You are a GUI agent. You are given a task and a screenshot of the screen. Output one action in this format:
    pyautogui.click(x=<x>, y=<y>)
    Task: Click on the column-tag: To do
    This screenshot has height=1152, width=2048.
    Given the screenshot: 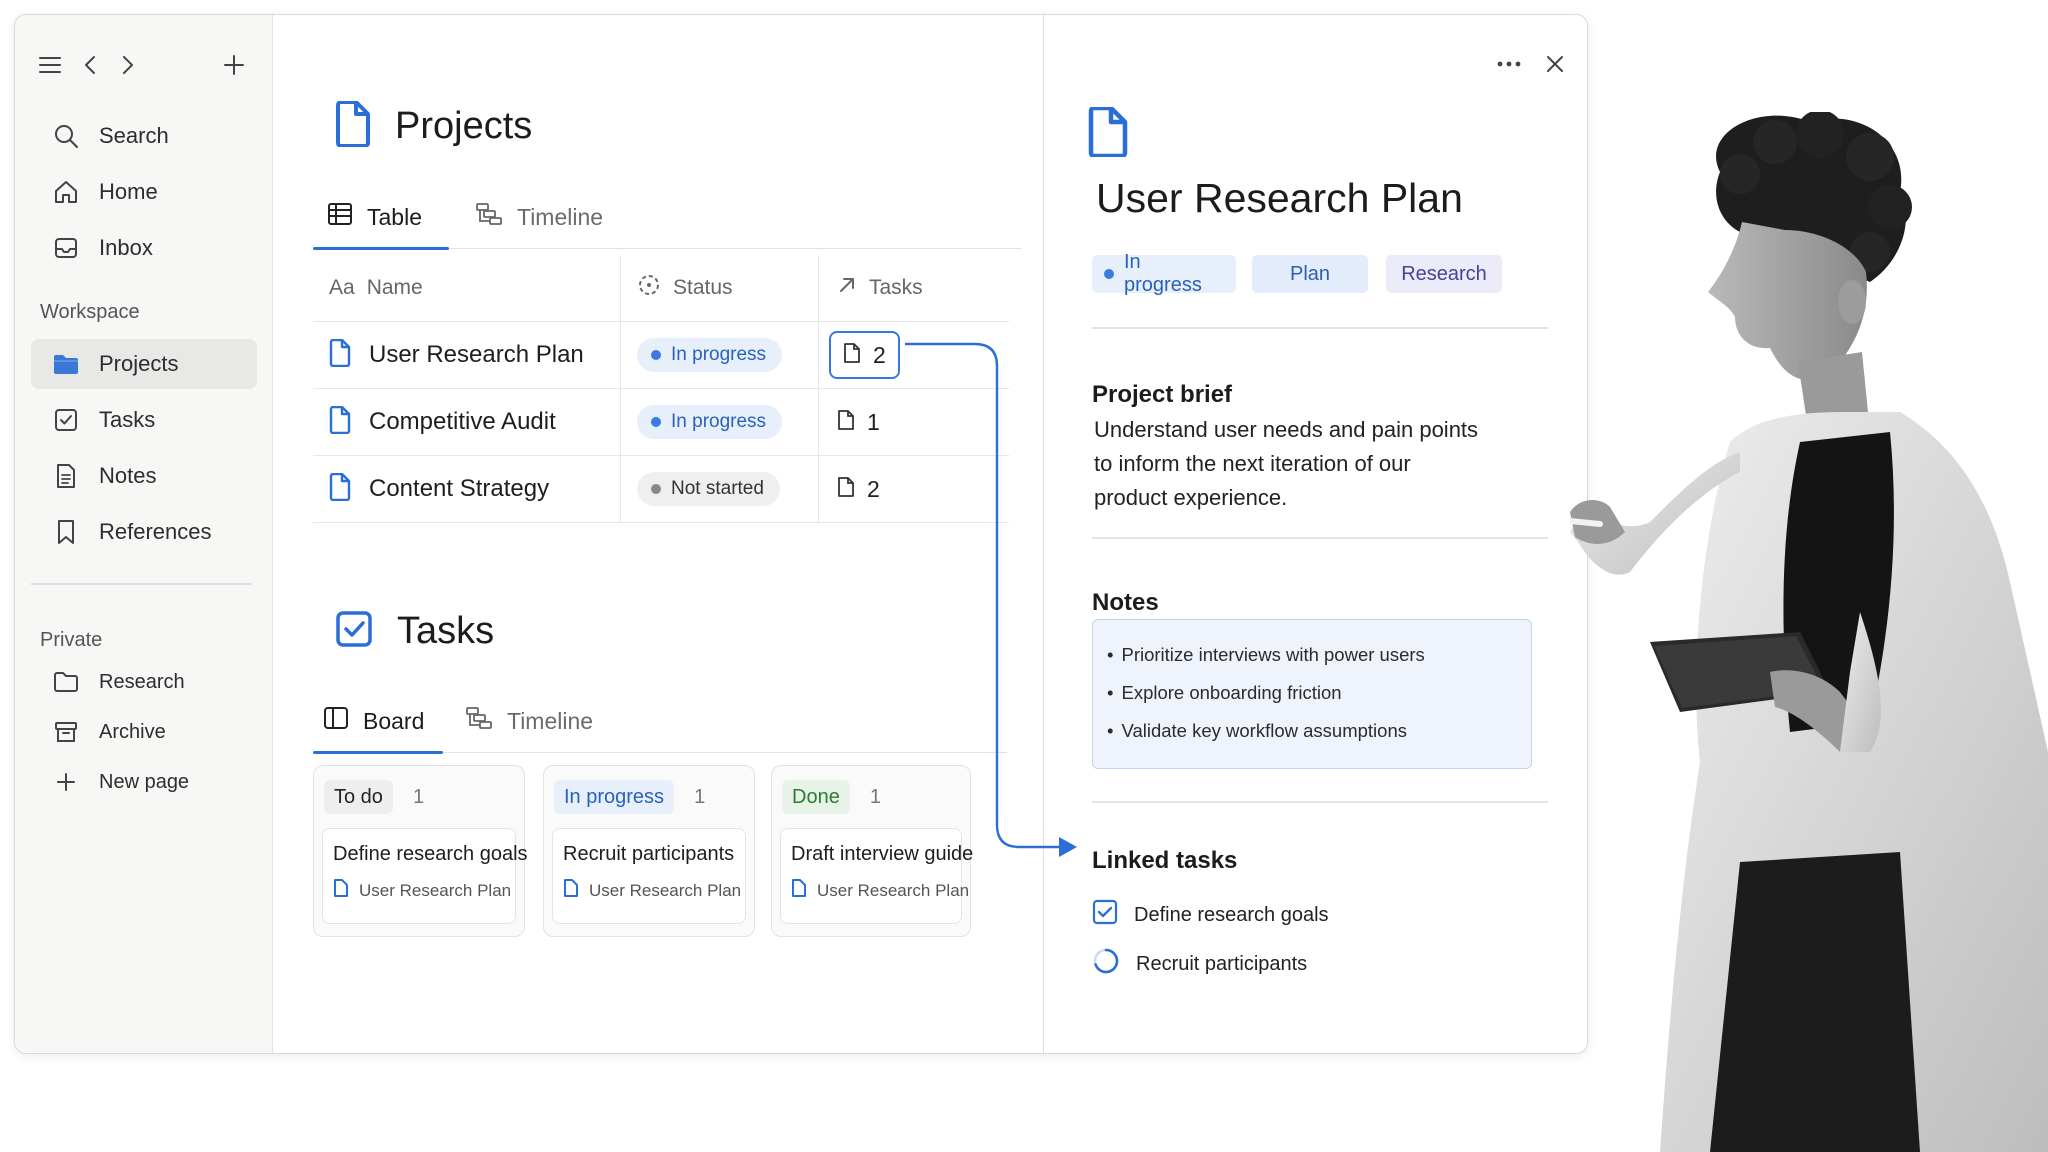 What is the action you would take?
    pyautogui.click(x=358, y=797)
    